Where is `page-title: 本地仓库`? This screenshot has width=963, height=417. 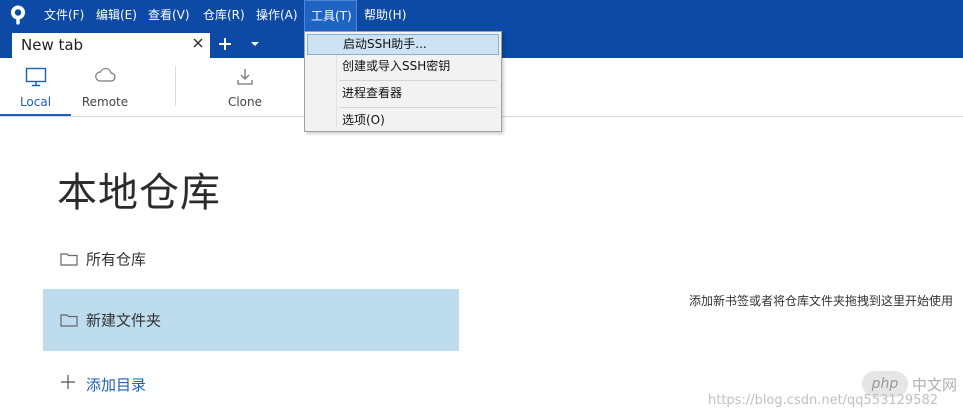
page-title: 本地仓库 is located at coordinates (139, 193).